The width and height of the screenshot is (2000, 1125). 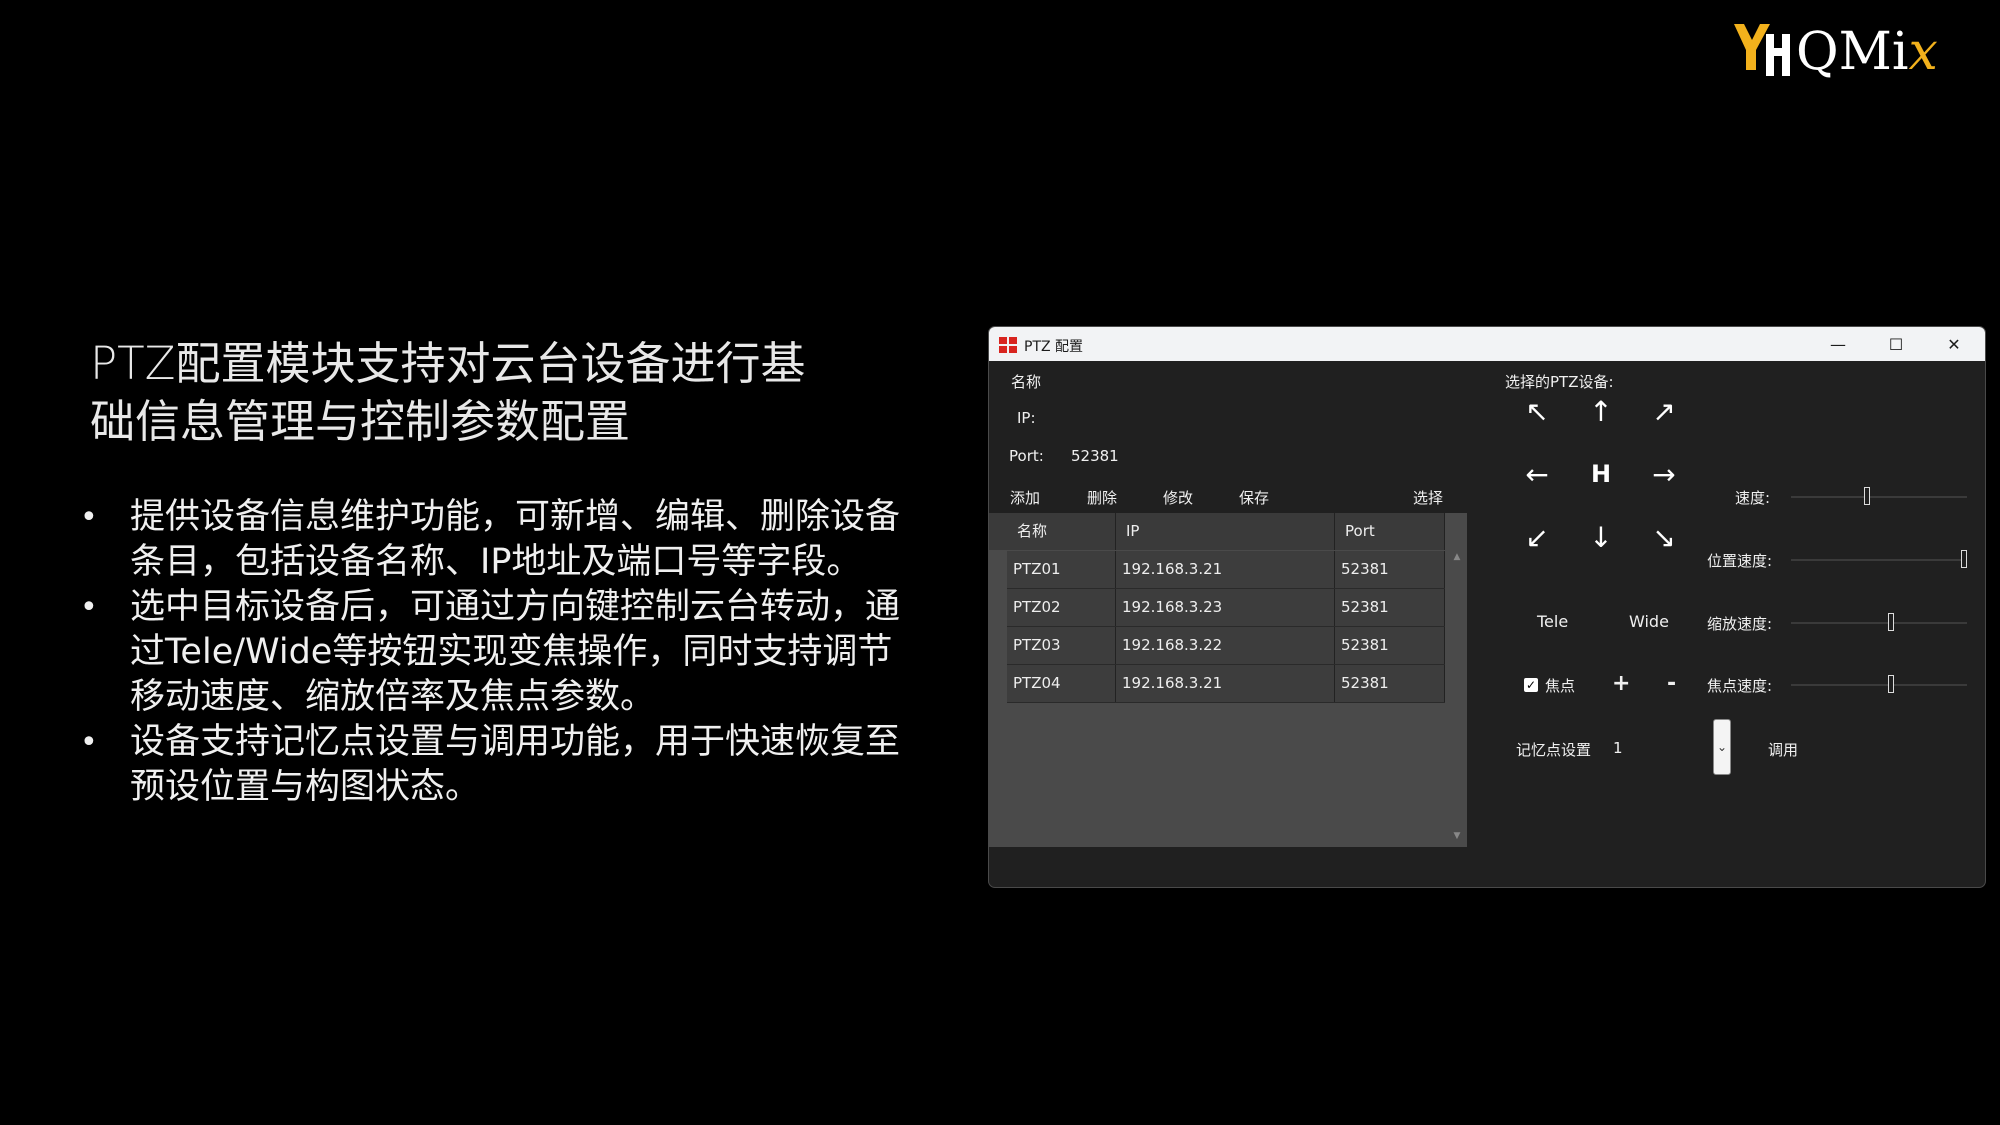 What do you see at coordinates (1061, 569) in the screenshot?
I see `cell-name: PTZ01` at bounding box center [1061, 569].